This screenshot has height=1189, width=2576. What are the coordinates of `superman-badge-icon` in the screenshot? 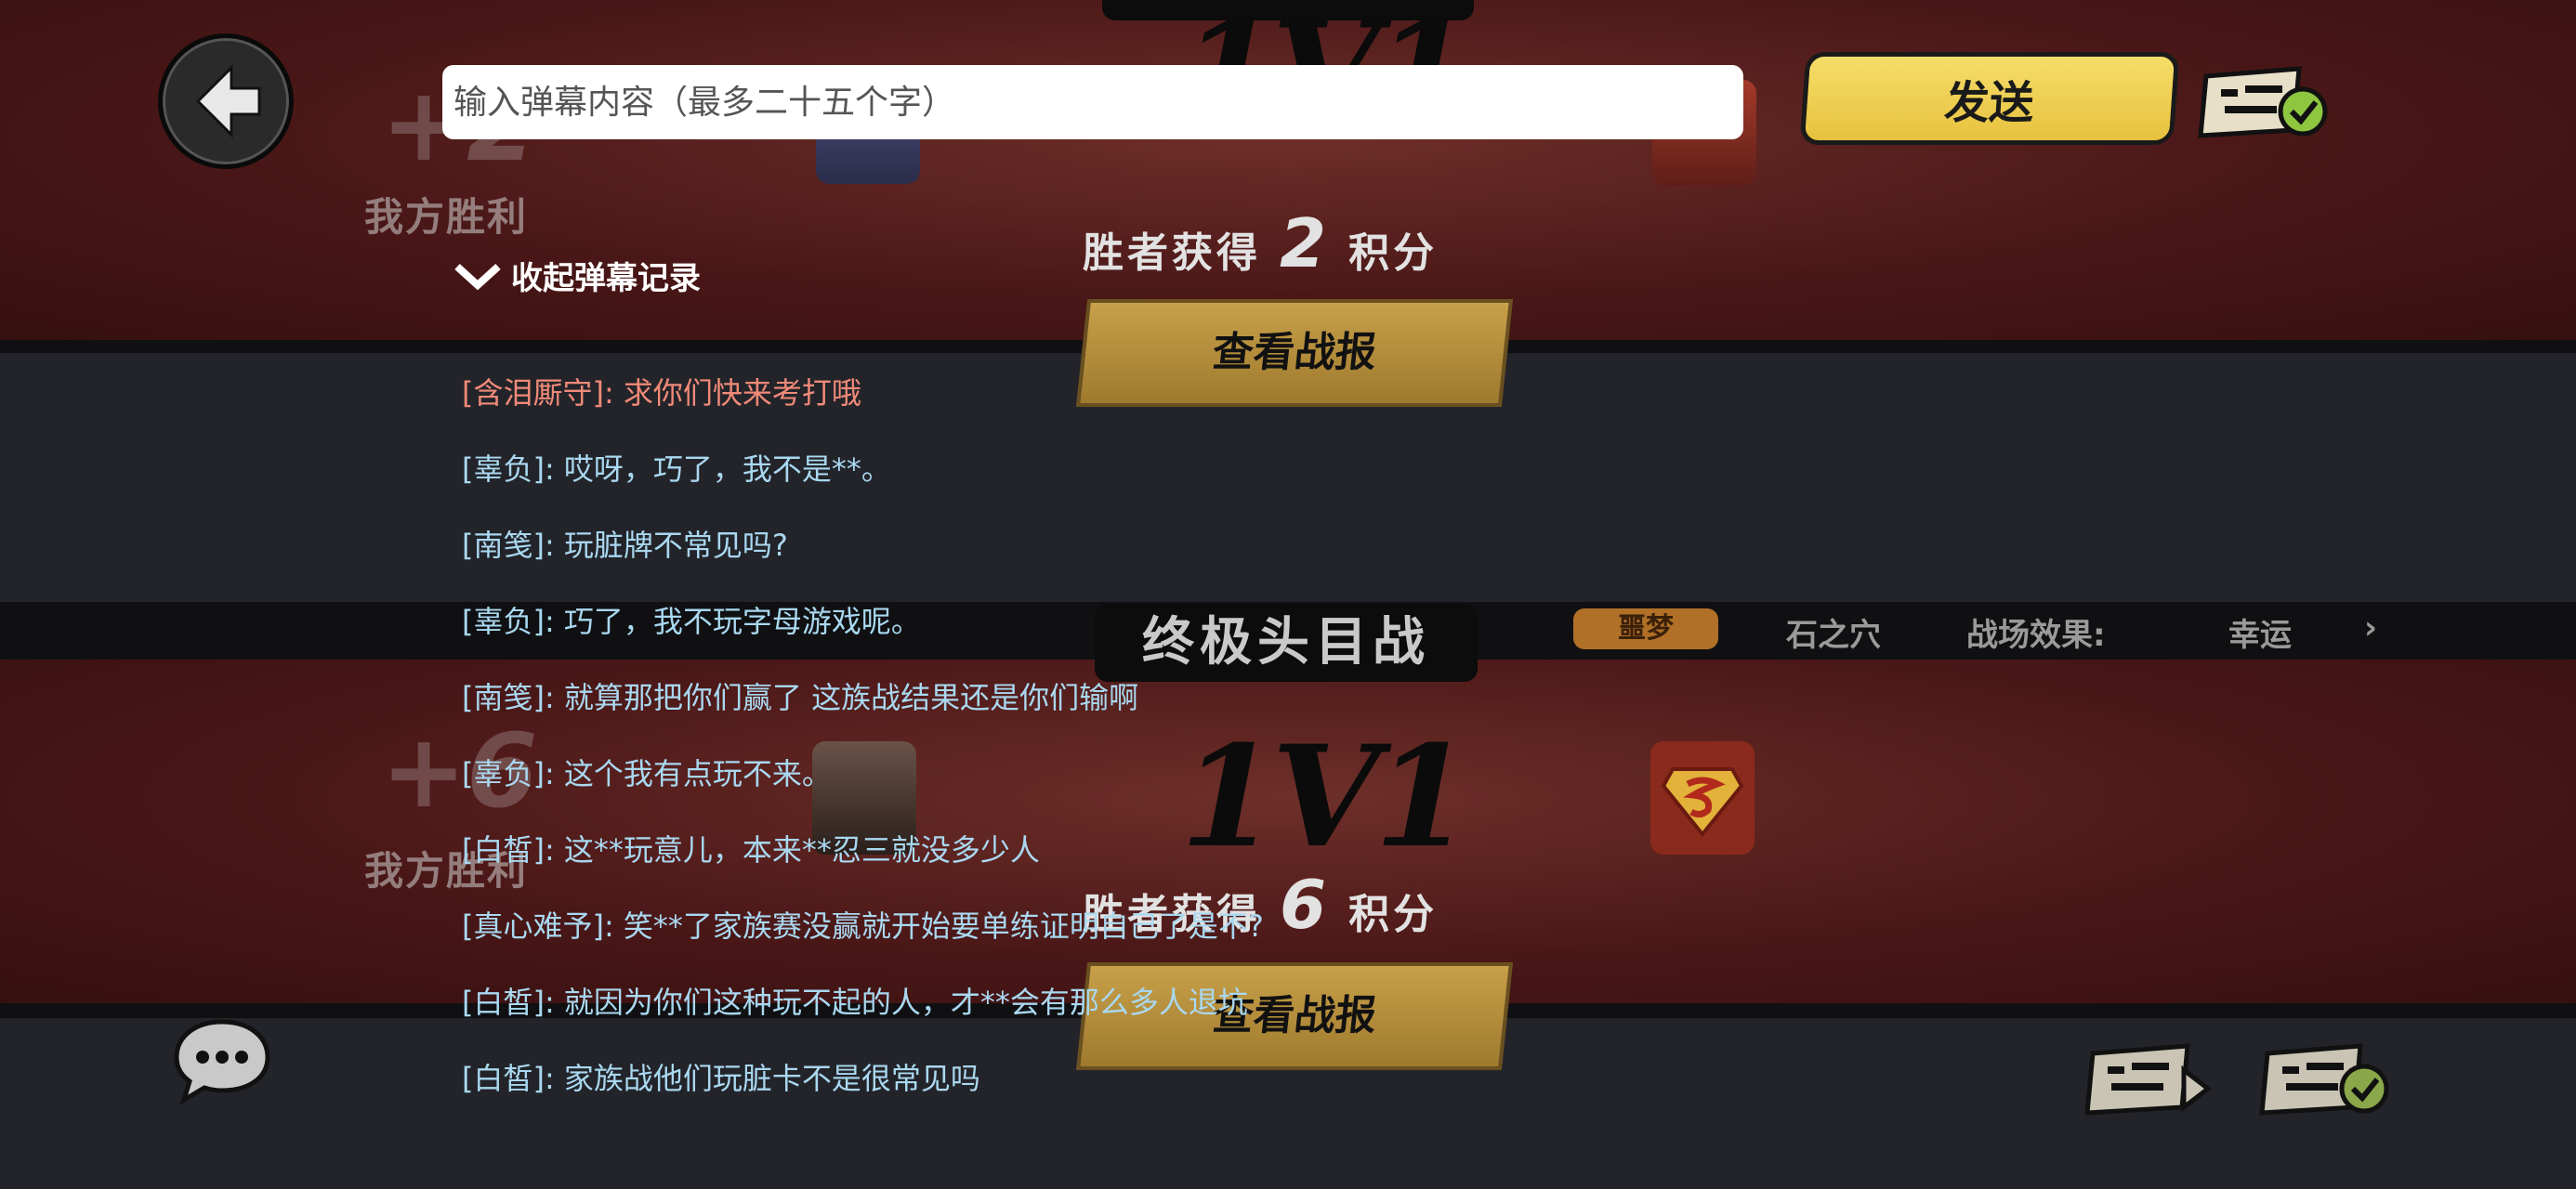 It's located at (1702, 802).